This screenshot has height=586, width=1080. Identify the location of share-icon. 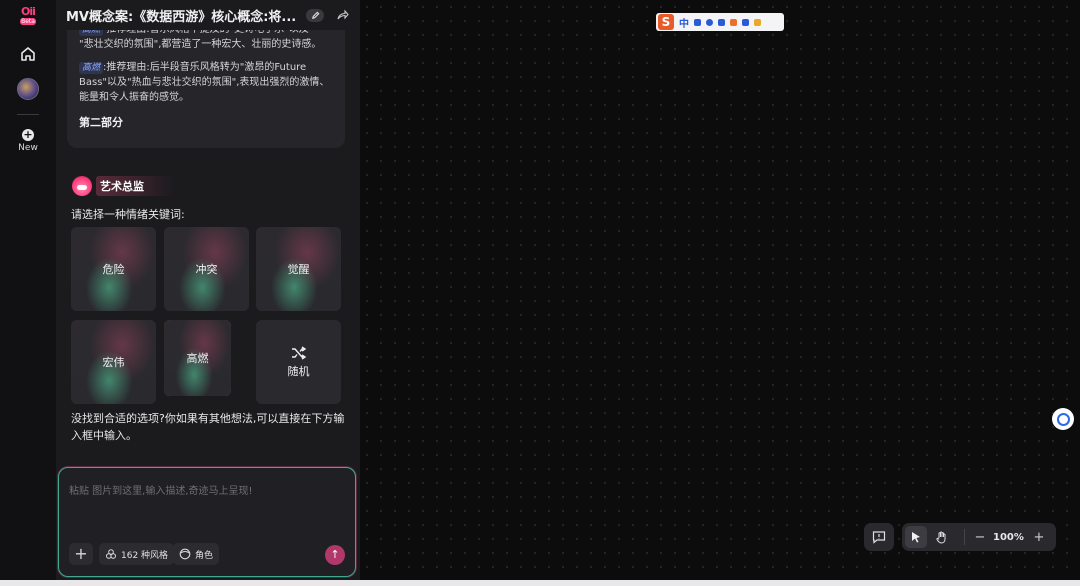
(343, 14).